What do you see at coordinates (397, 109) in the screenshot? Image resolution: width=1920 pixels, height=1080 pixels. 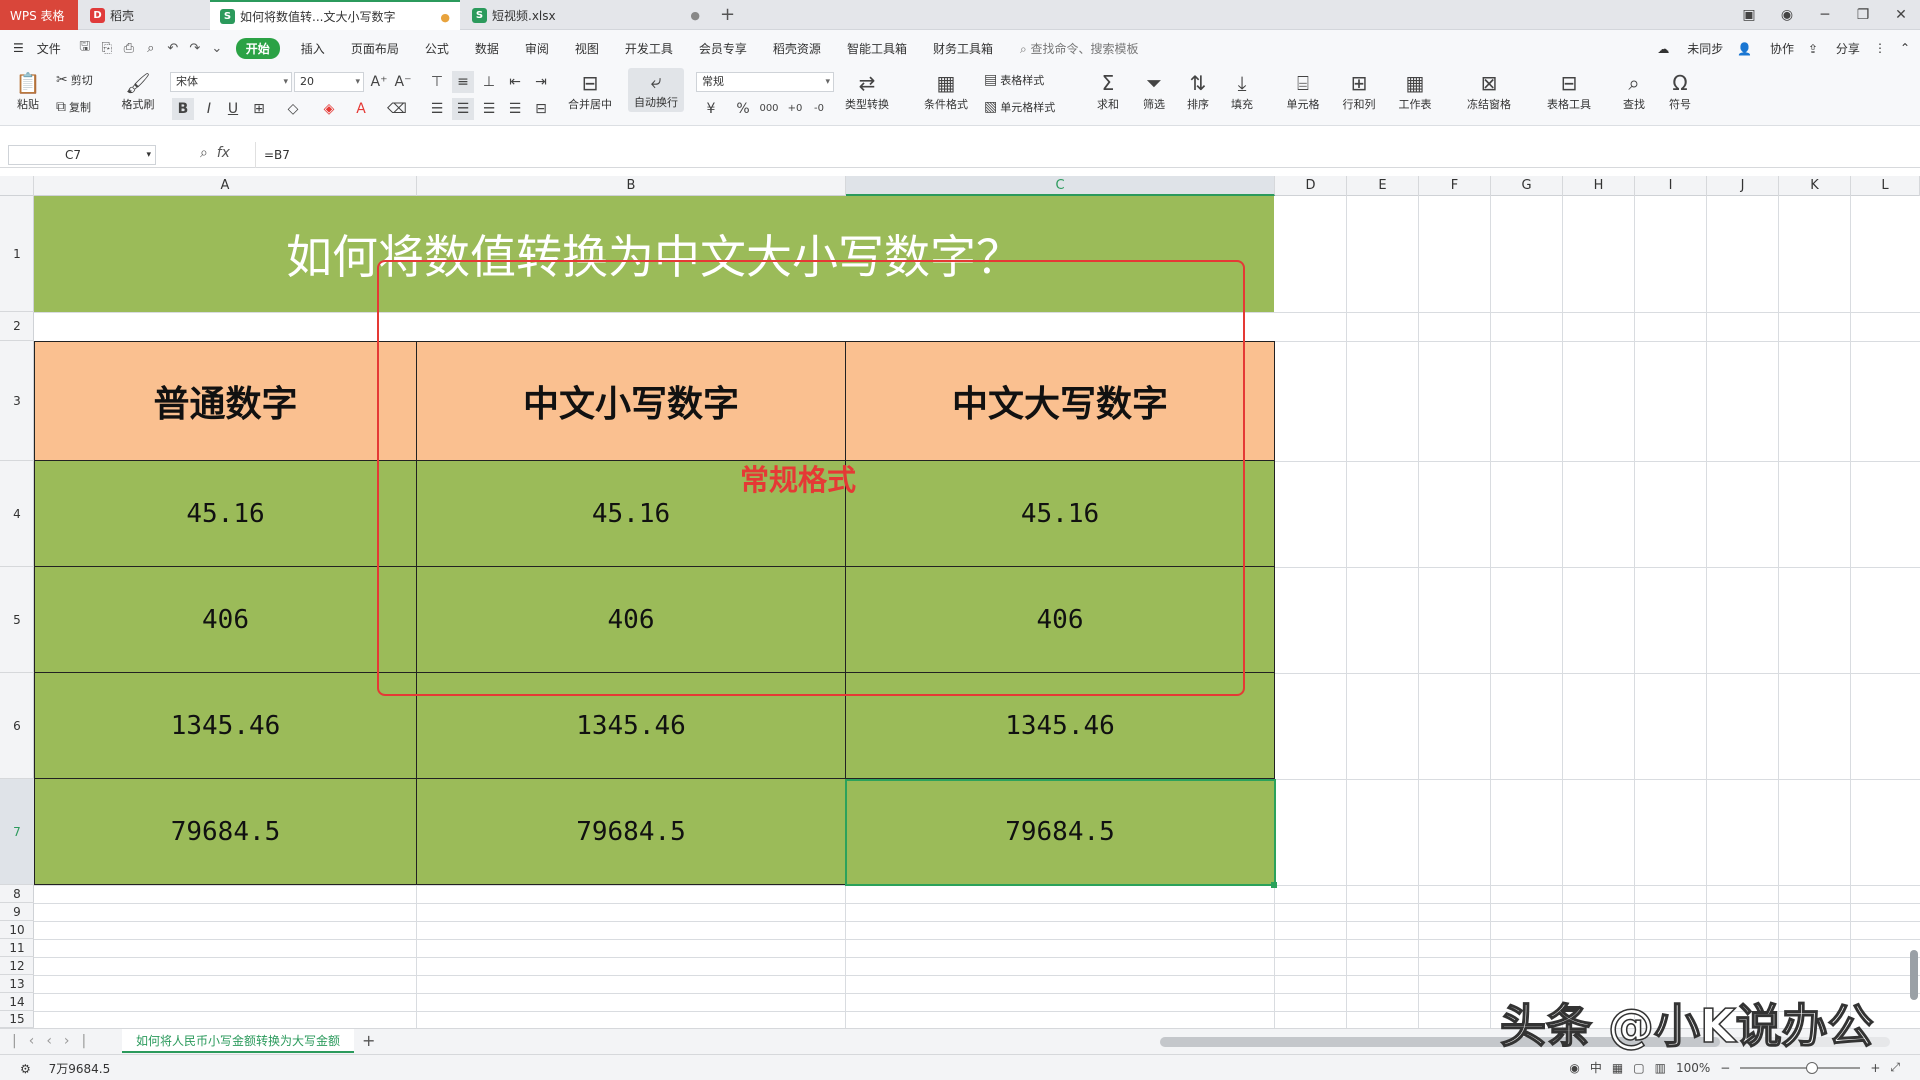 I see `eraser-icon: ⌫` at bounding box center [397, 109].